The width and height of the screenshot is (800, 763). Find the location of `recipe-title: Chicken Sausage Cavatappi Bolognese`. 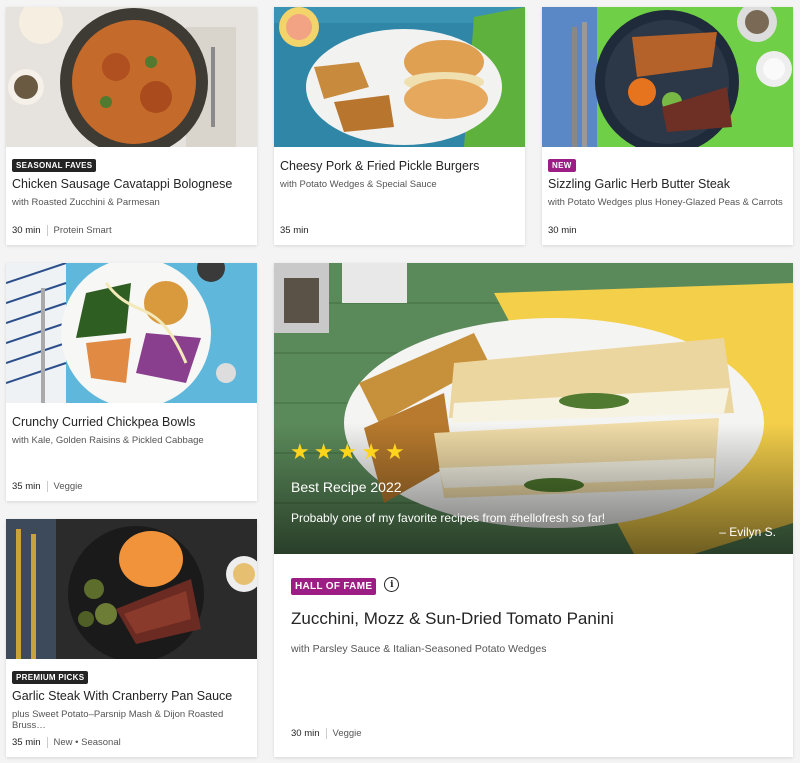

recipe-title: Chicken Sausage Cavatappi Bolognese is located at coordinates (131, 184).